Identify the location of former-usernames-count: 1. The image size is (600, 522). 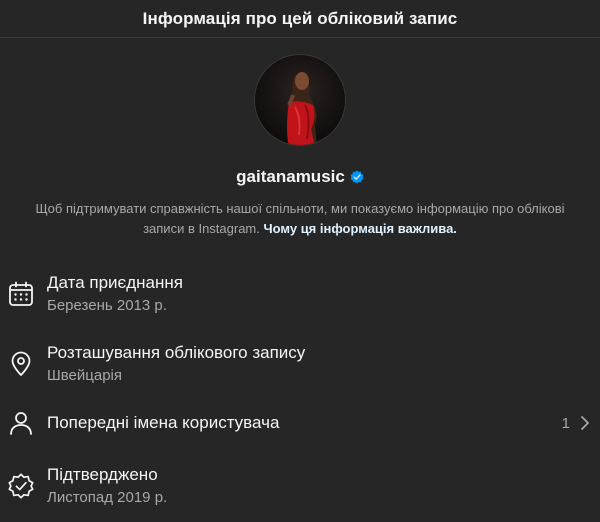
(565, 423).